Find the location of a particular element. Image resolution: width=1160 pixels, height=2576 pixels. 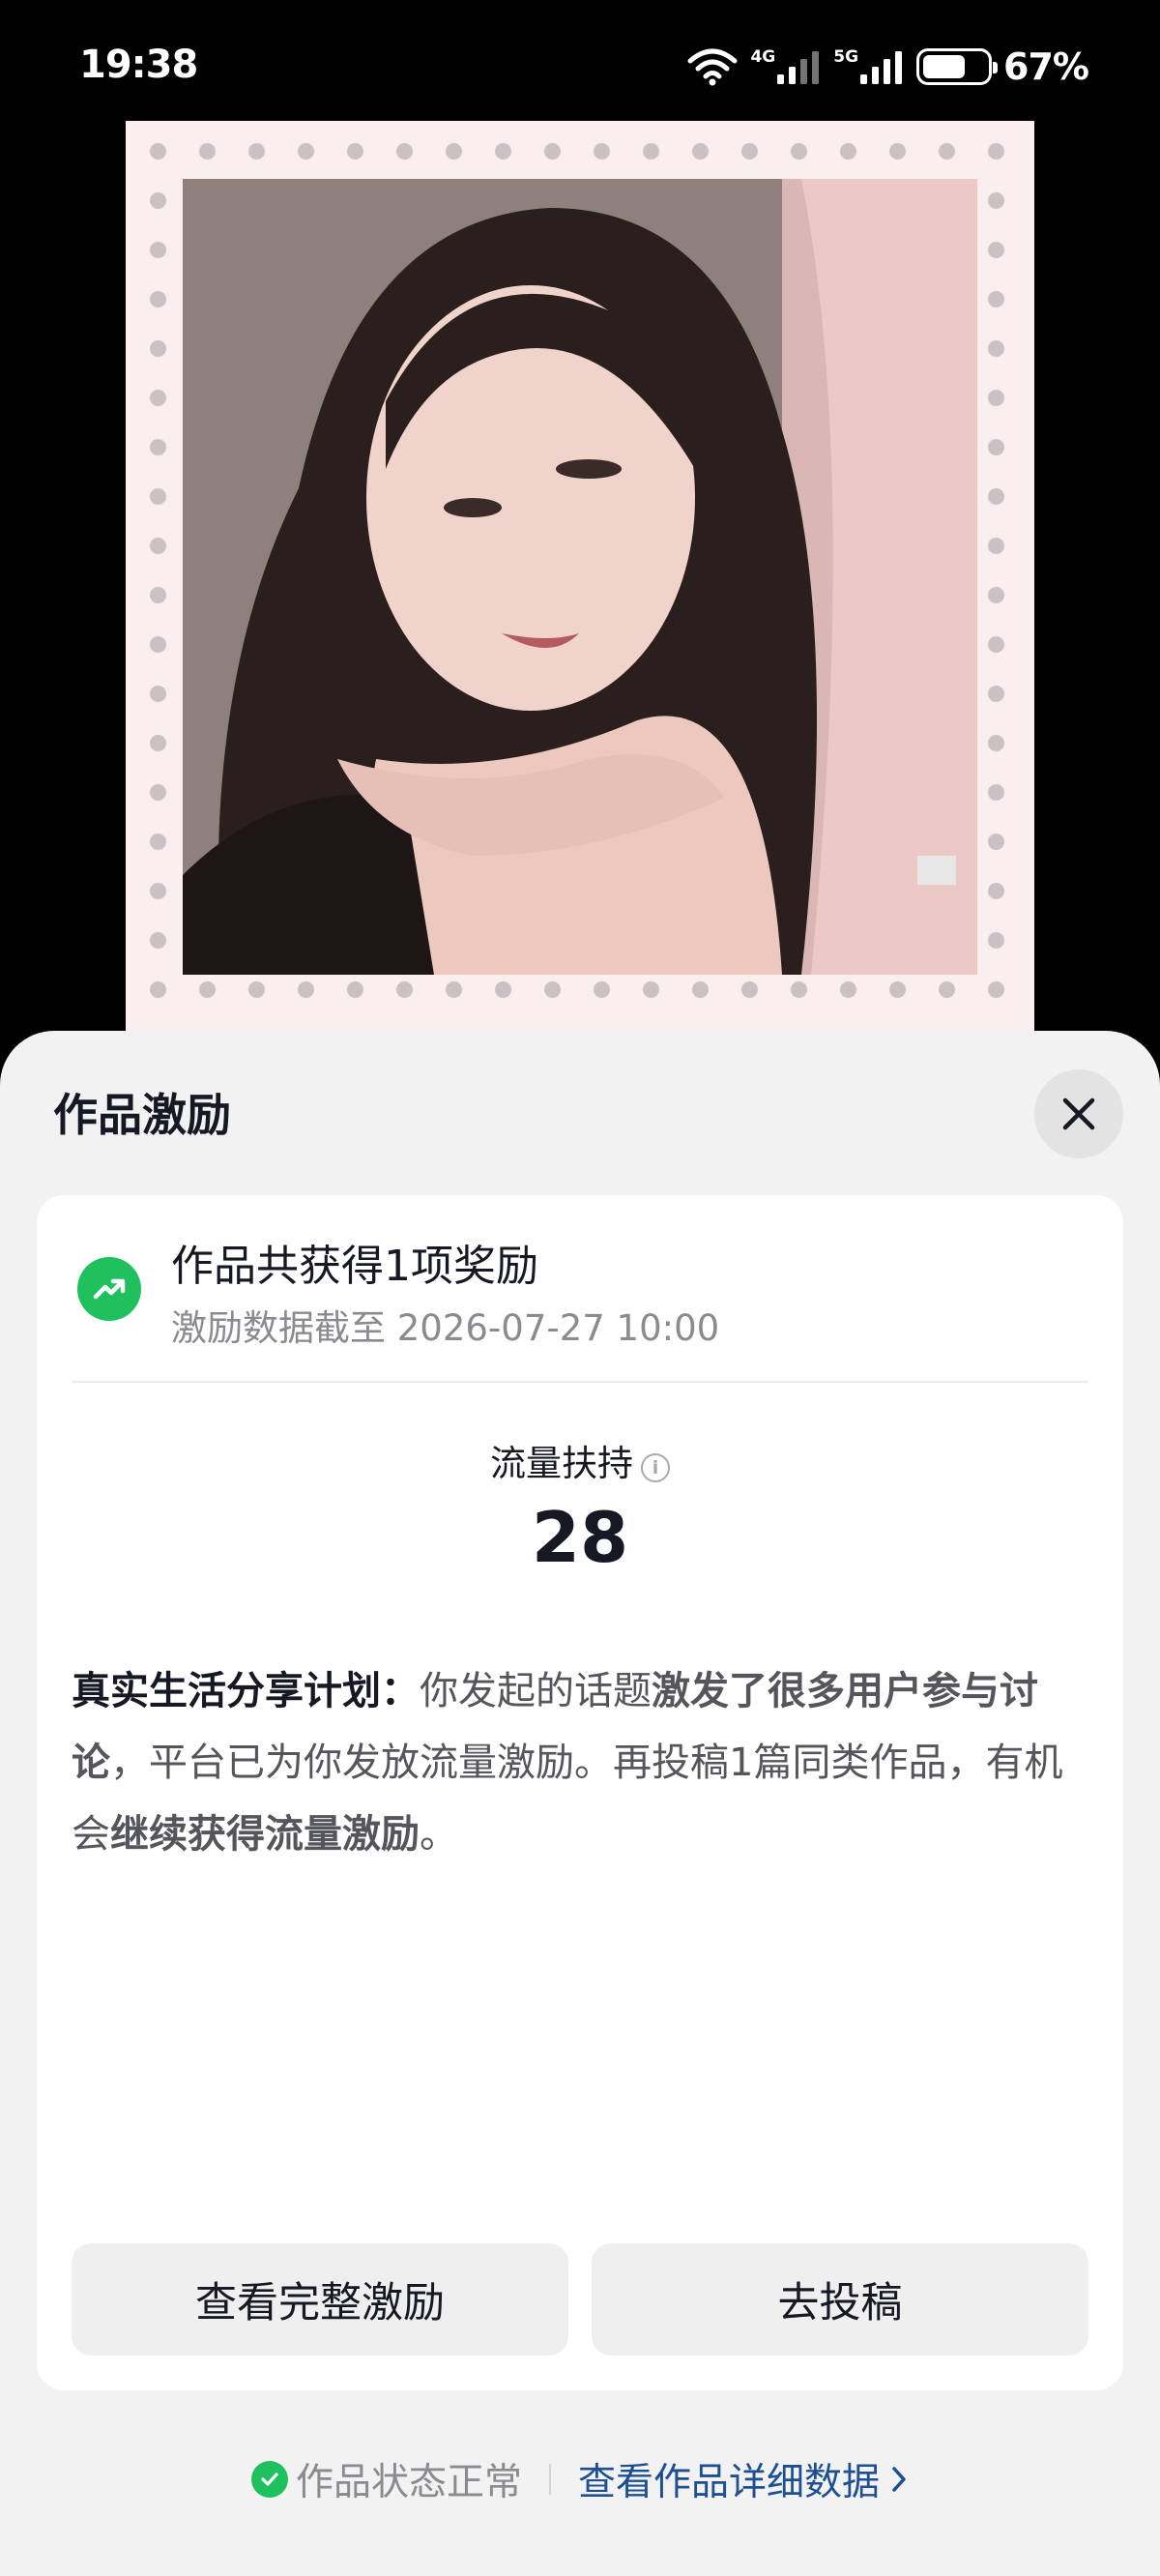

status-icons: 4G 5G 67% is located at coordinates (887, 66).